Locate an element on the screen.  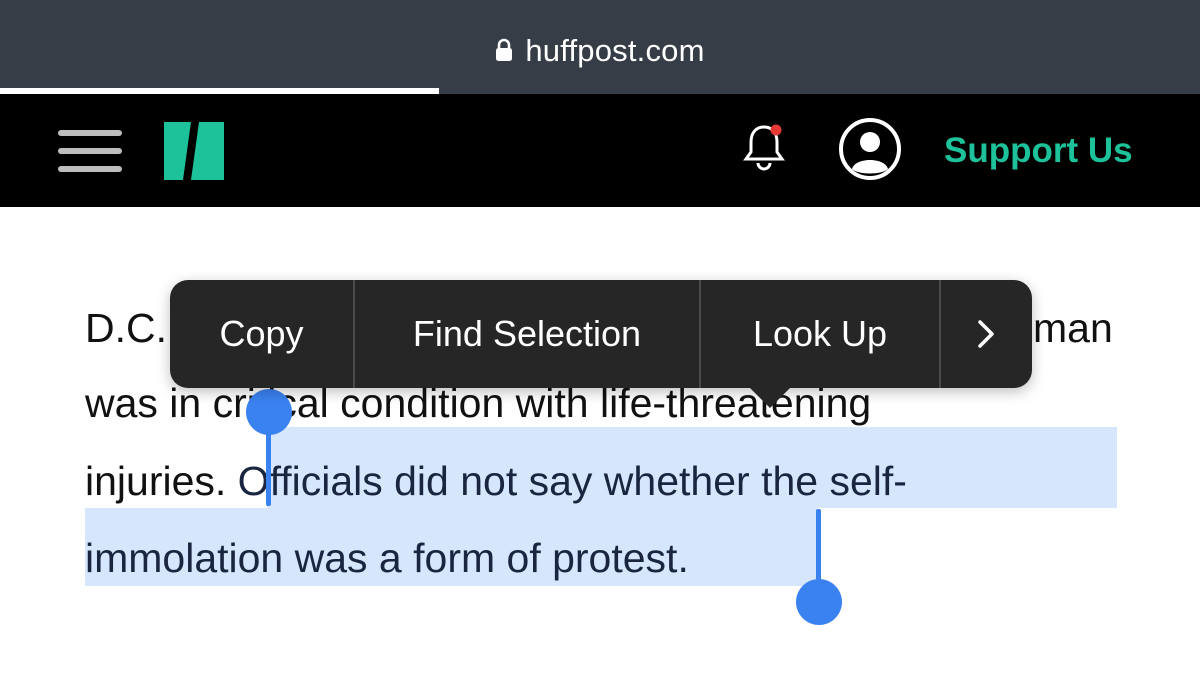
url-display: huffpost.com is located at coordinates (600, 50).